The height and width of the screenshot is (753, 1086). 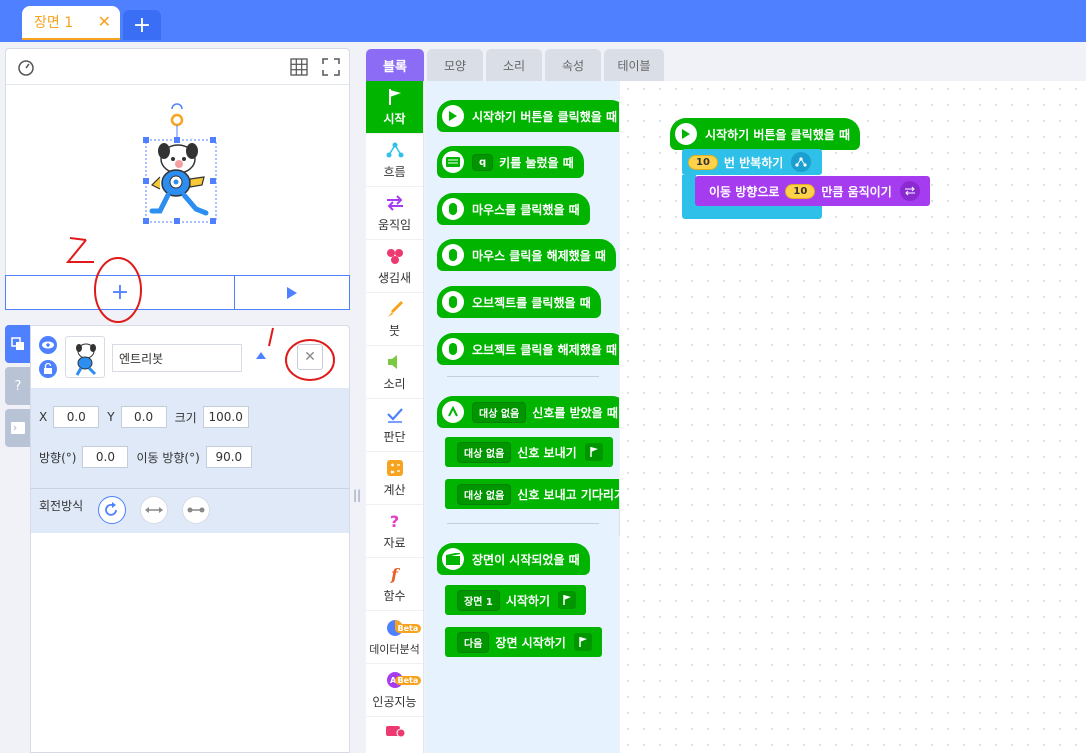 I want to click on category-data-analysis: Beta 데이터분석, so click(x=394, y=637).